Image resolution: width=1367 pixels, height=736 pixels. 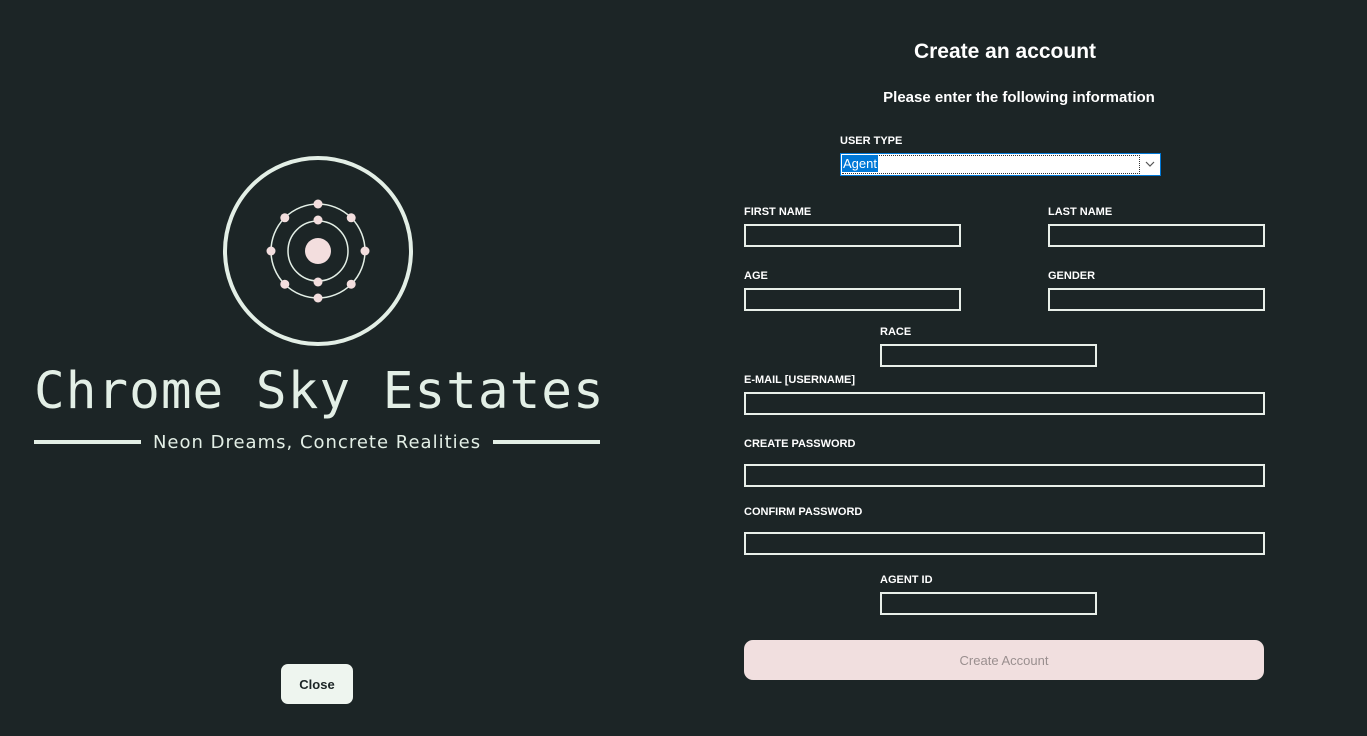 I want to click on age-field, so click(x=852, y=299).